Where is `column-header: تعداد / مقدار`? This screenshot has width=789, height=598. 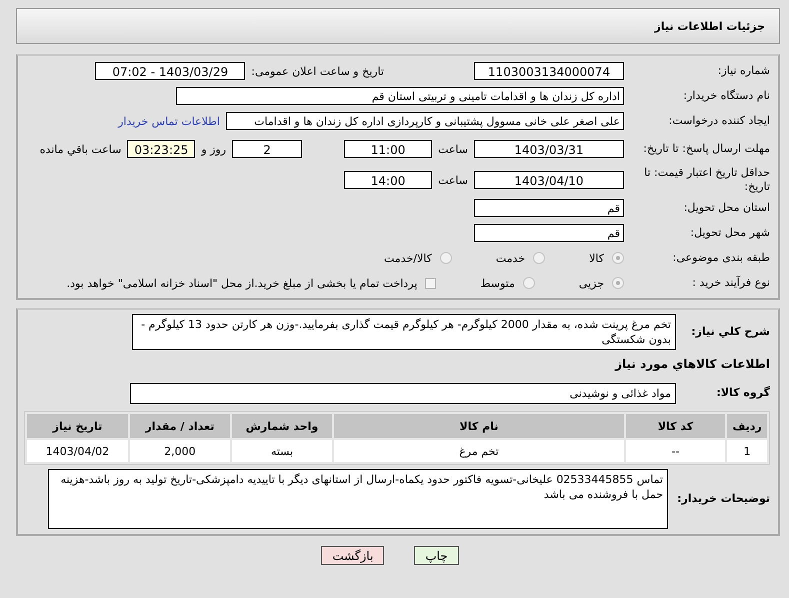
column-header: تعداد / مقدار is located at coordinates (180, 426).